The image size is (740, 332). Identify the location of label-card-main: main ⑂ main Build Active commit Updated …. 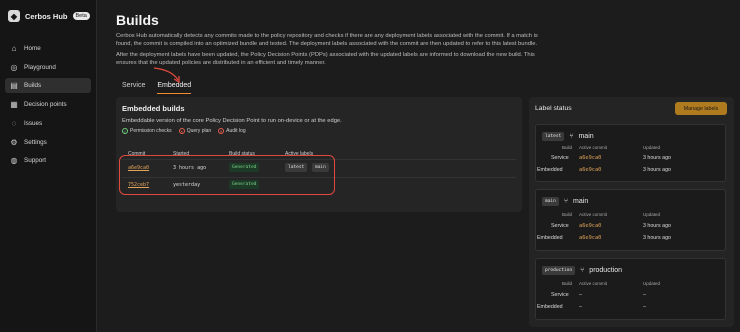
(630, 220).